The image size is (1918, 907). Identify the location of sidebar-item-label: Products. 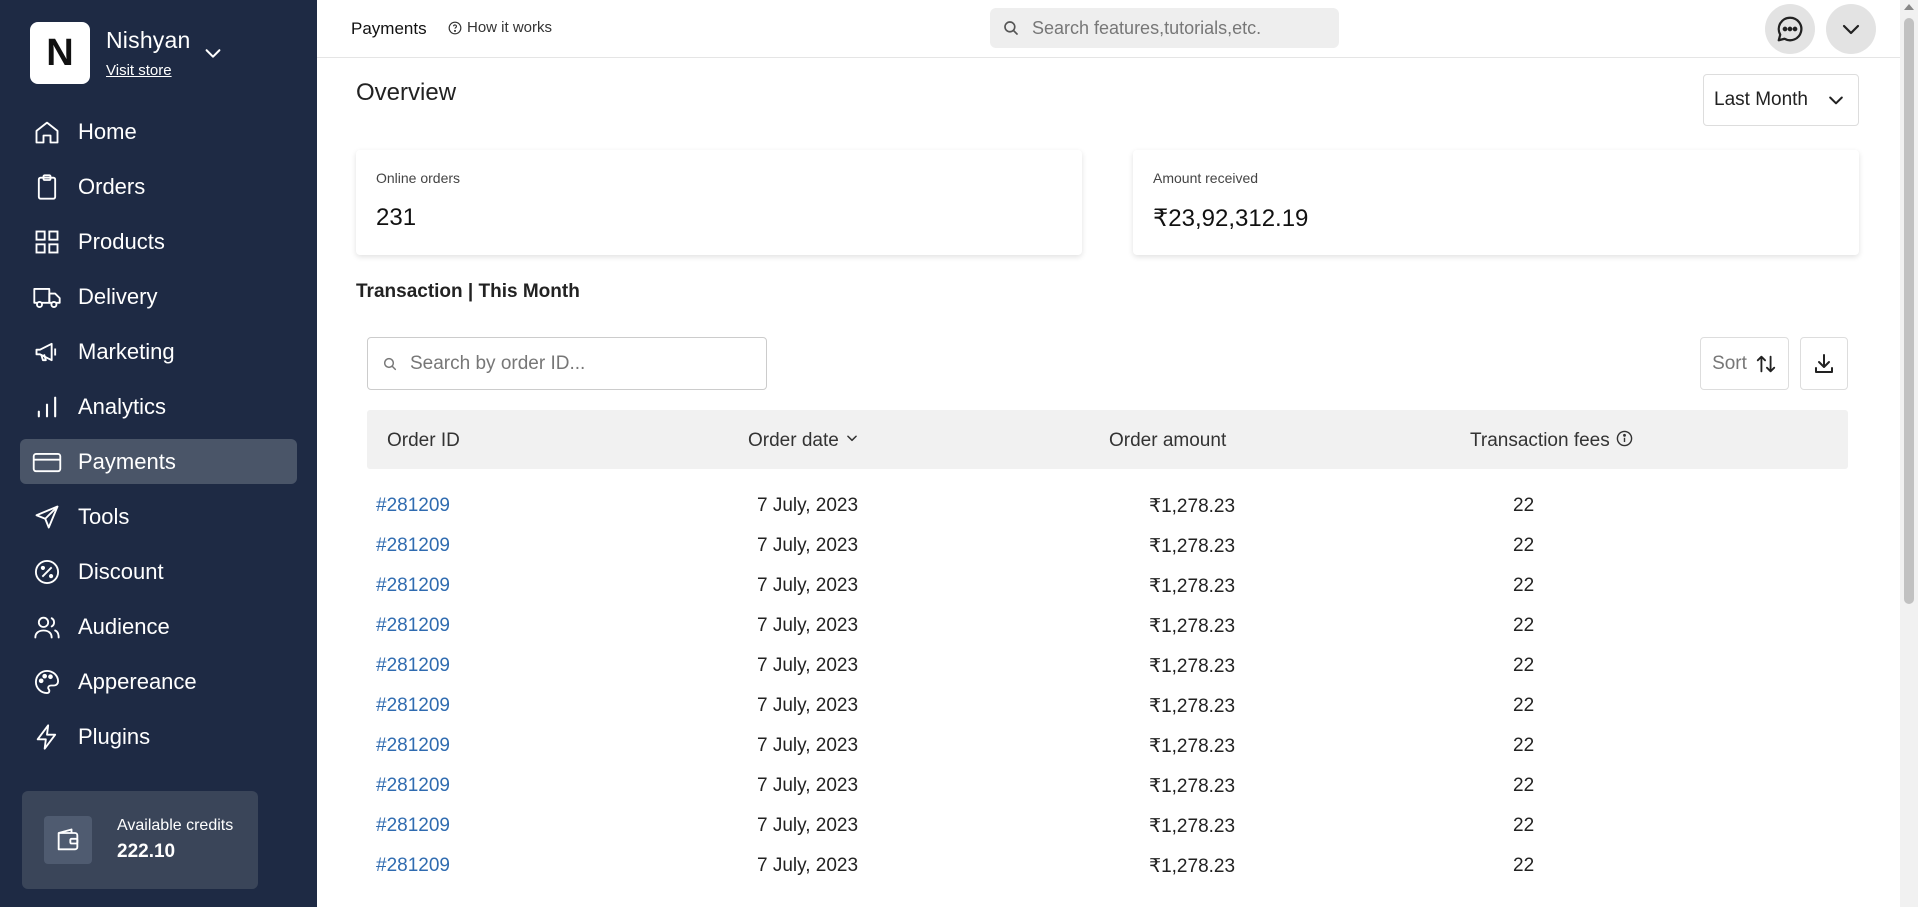
(121, 241).